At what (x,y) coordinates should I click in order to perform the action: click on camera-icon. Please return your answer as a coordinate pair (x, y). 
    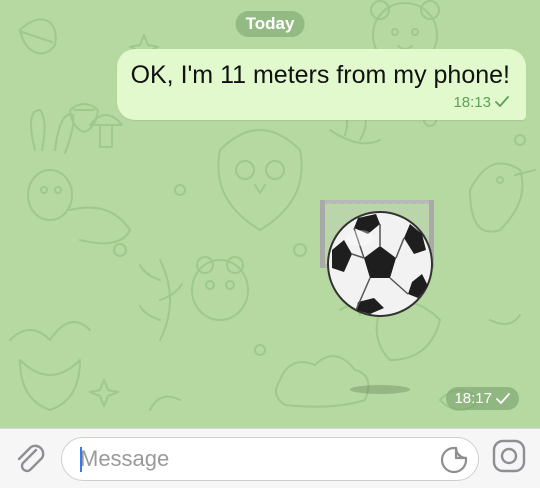
    Looking at the image, I should click on (509, 456).